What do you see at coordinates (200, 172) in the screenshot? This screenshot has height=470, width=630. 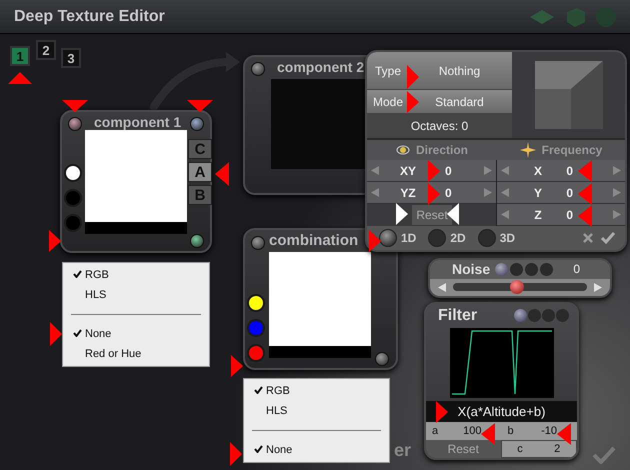 I see `channel-button: A` at bounding box center [200, 172].